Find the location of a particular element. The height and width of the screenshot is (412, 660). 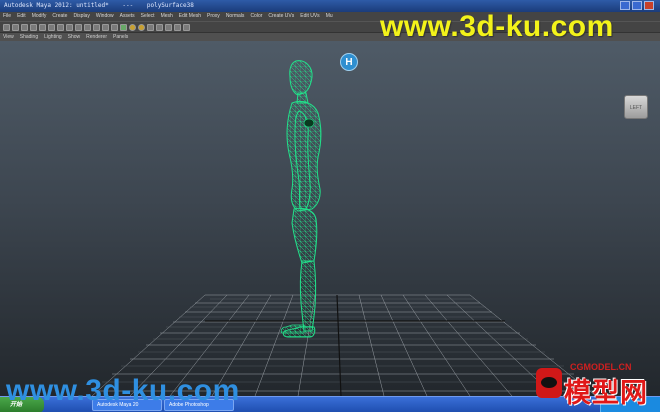

channel-box-icon is located at coordinates (177, 27).